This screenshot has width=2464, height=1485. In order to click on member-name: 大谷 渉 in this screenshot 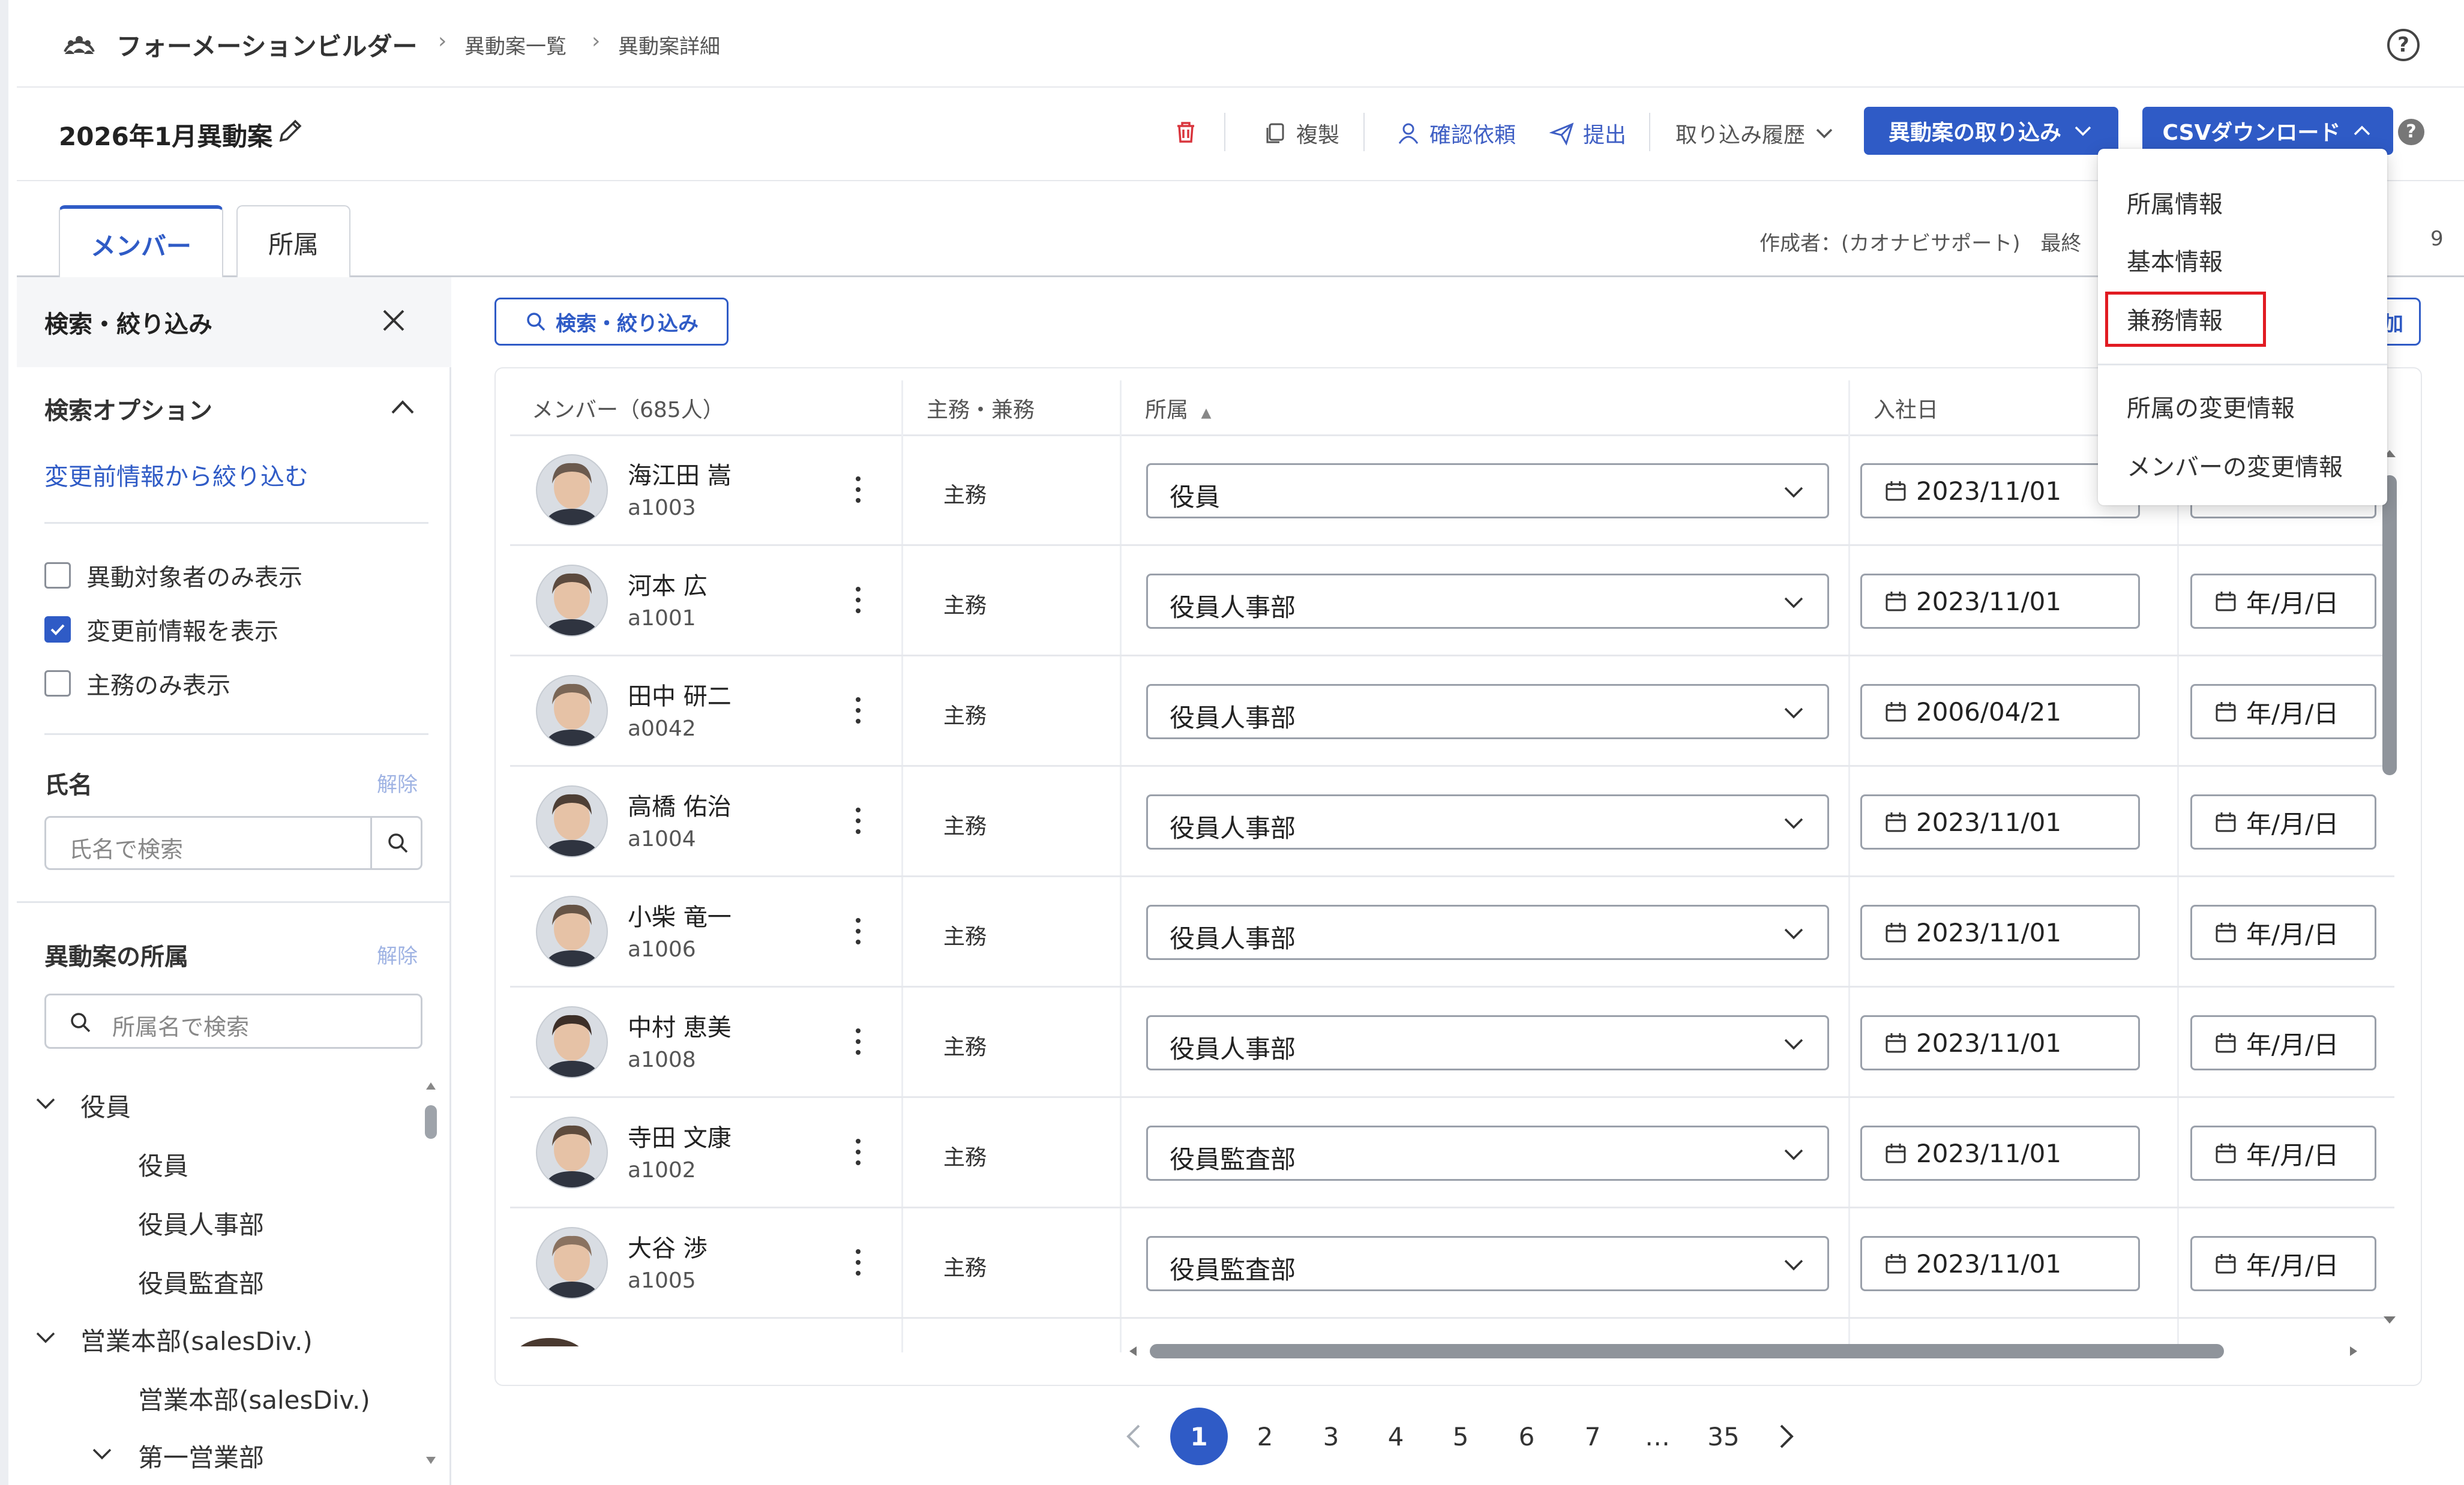, I will do `click(668, 1246)`.